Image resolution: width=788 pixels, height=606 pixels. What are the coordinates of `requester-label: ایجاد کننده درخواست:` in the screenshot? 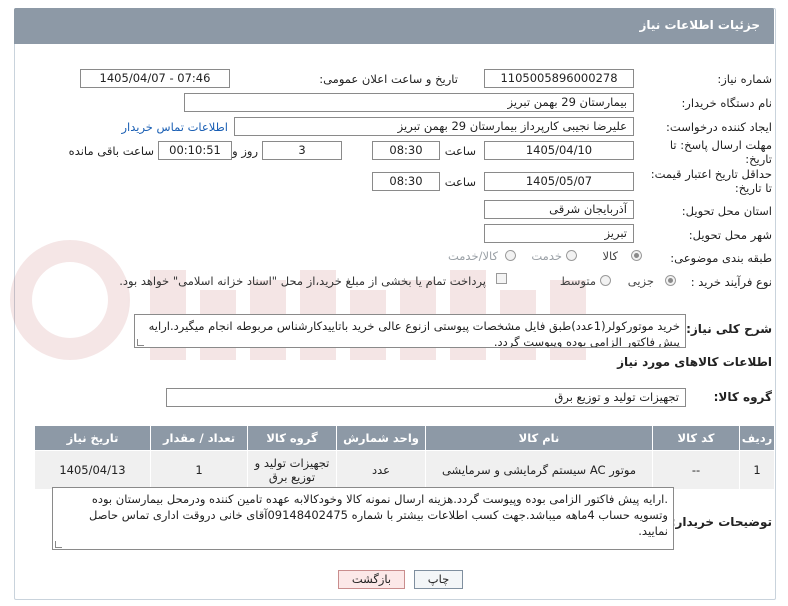 It's located at (719, 127).